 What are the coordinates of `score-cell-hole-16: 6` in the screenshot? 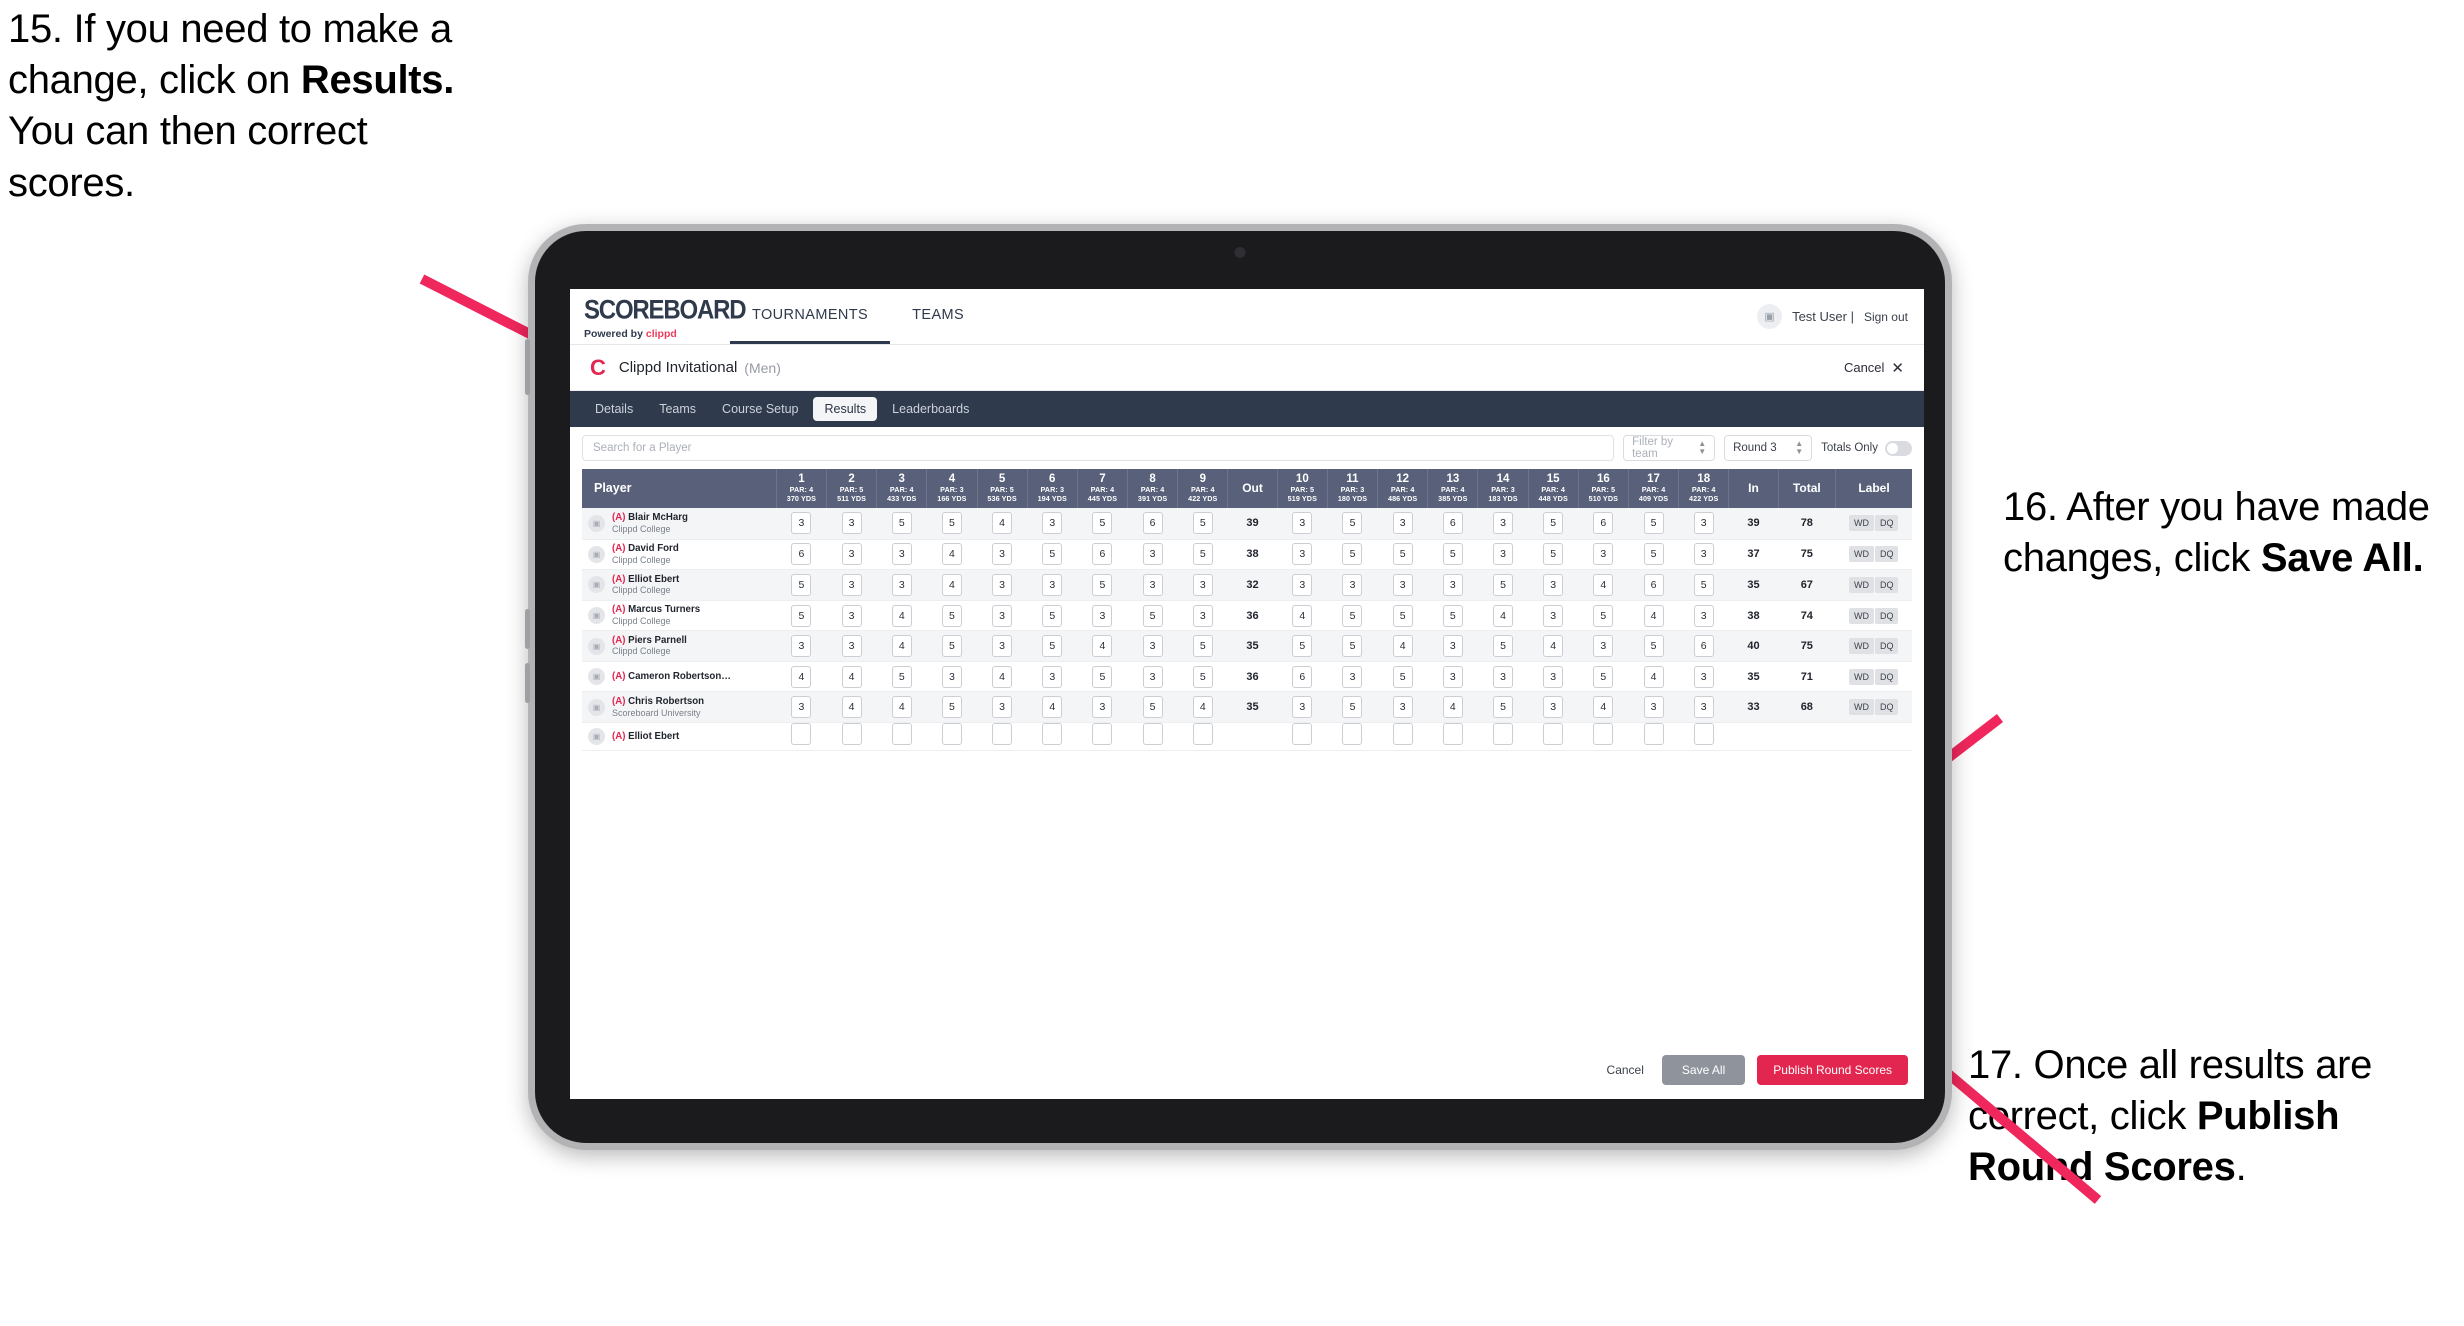 It's located at (1603, 524).